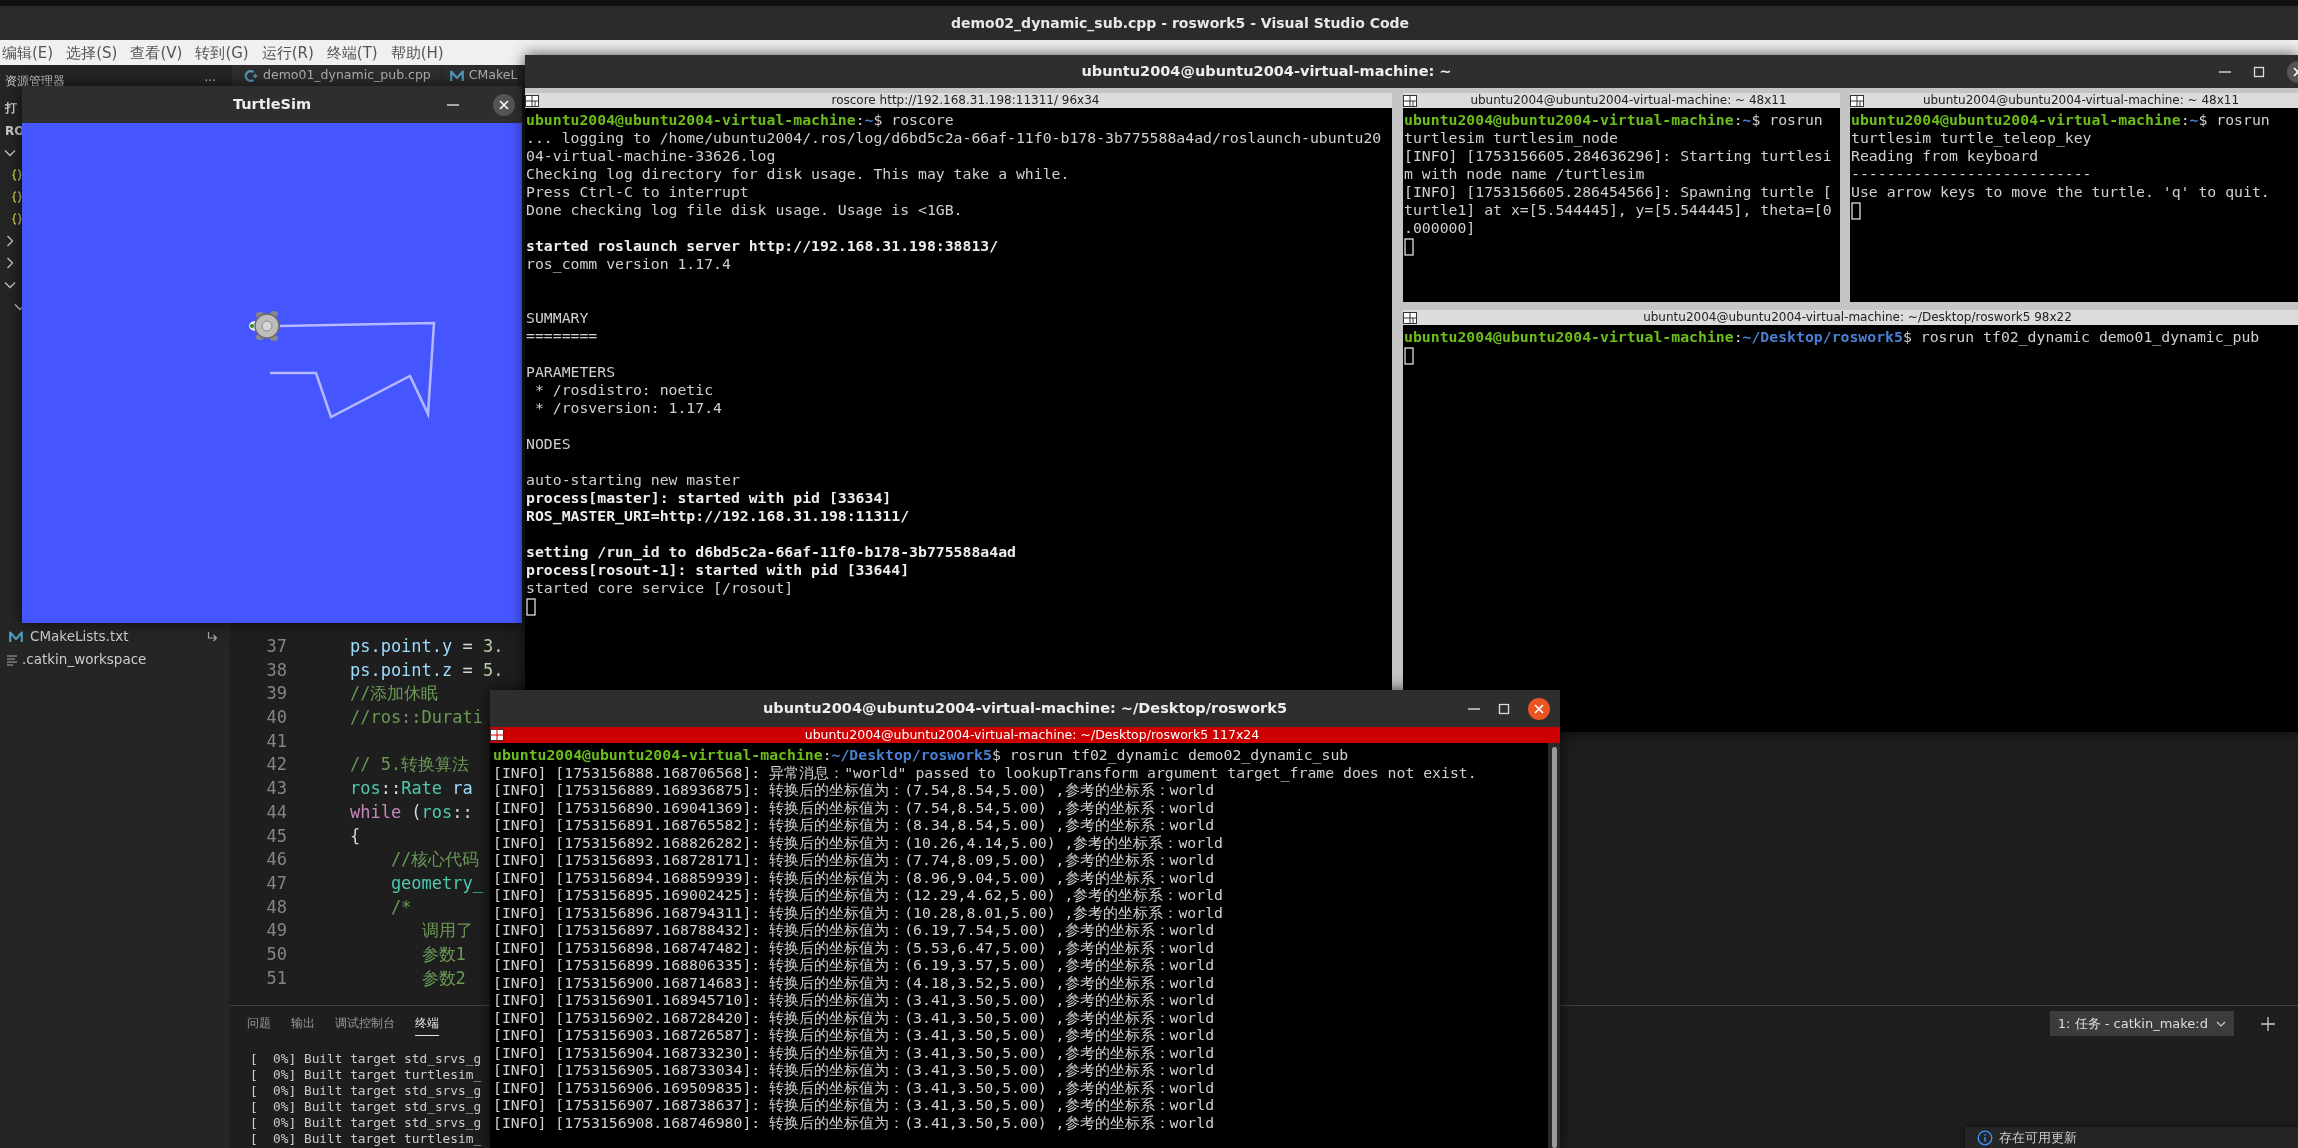 The width and height of the screenshot is (2298, 1148). I want to click on panel-tab: 调试控制台, so click(365, 1023).